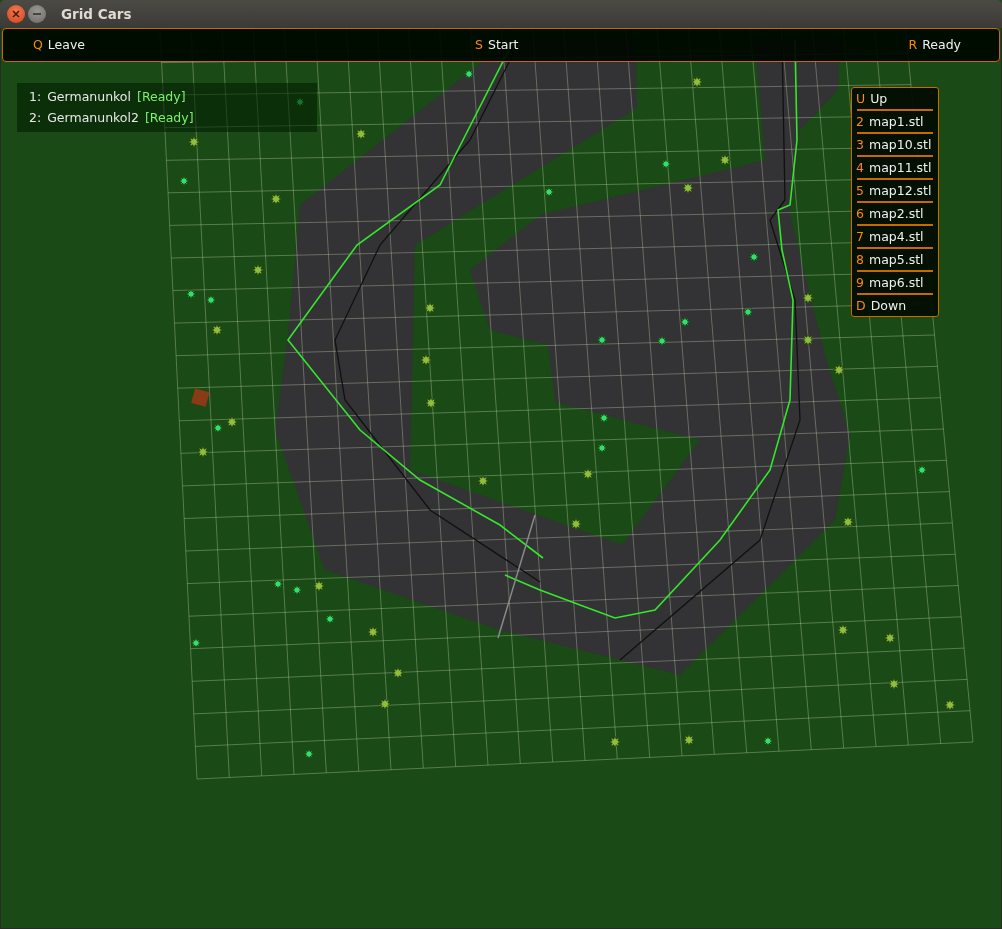  What do you see at coordinates (497, 45) in the screenshot?
I see `menu-action-button: S Start` at bounding box center [497, 45].